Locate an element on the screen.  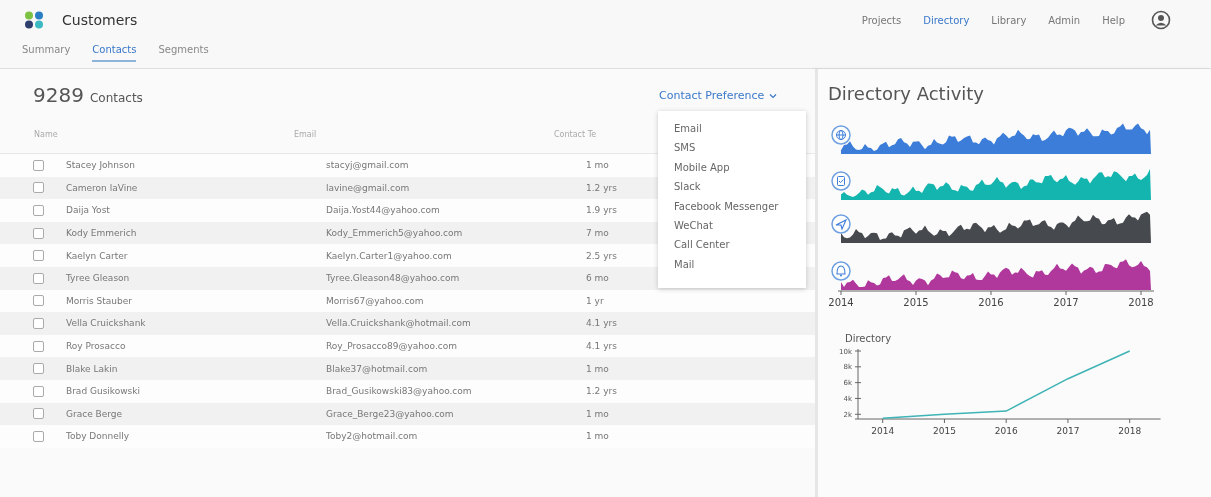
column-header: Email is located at coordinates (306, 134).